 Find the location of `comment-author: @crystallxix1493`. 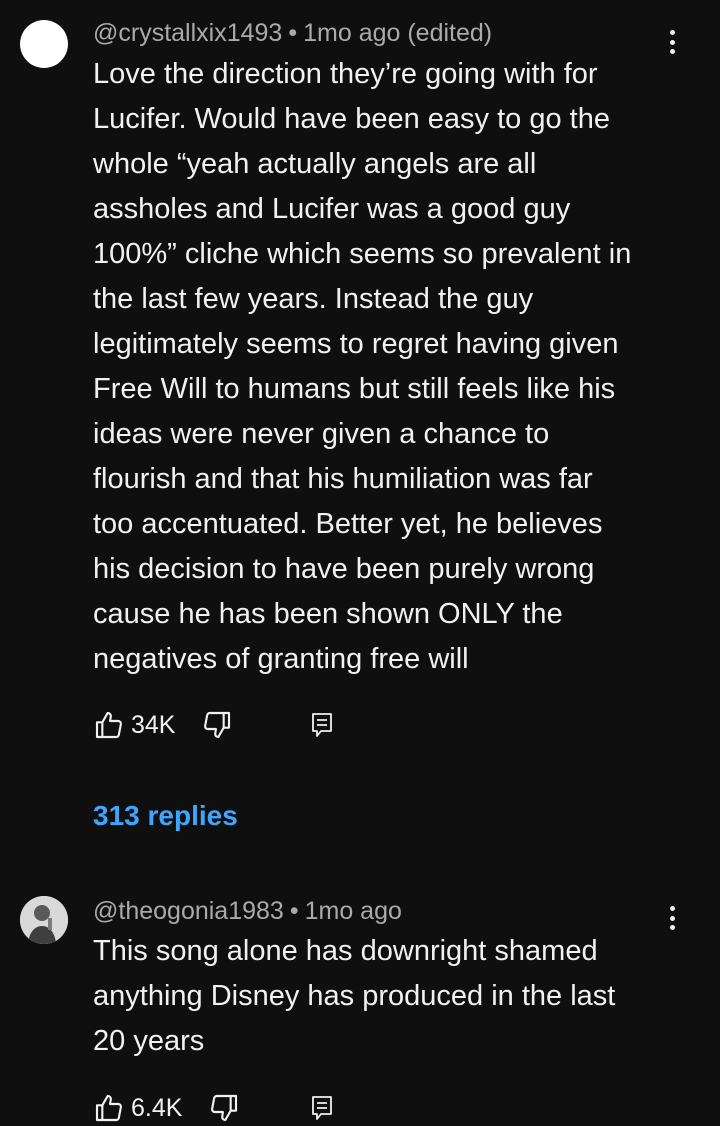

comment-author: @crystallxix1493 is located at coordinates (187, 33).